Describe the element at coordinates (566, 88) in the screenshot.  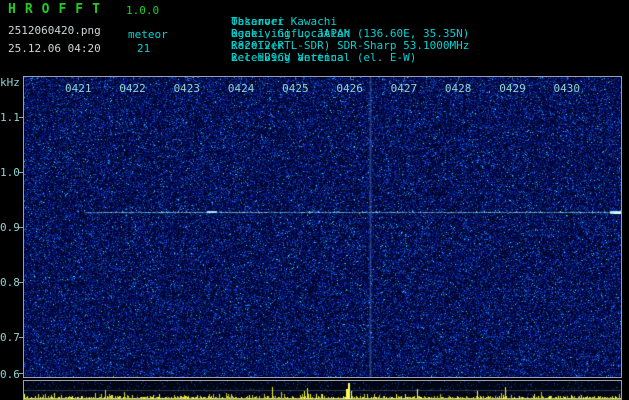
I see `x-tick-label: 0430` at that location.